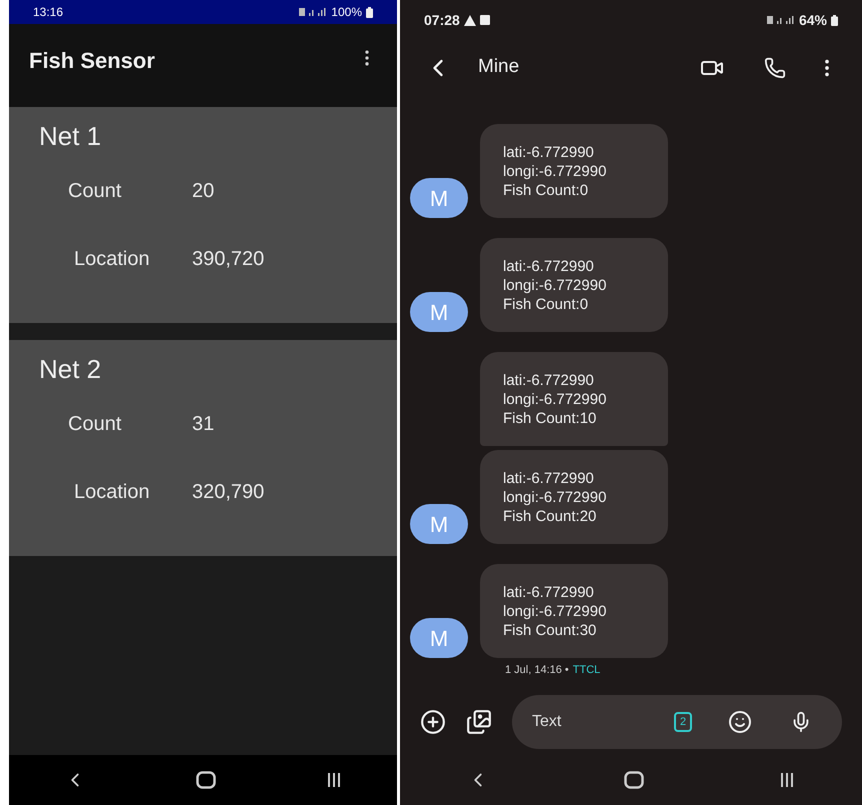  I want to click on message-line: Fish Count:20, so click(550, 516).